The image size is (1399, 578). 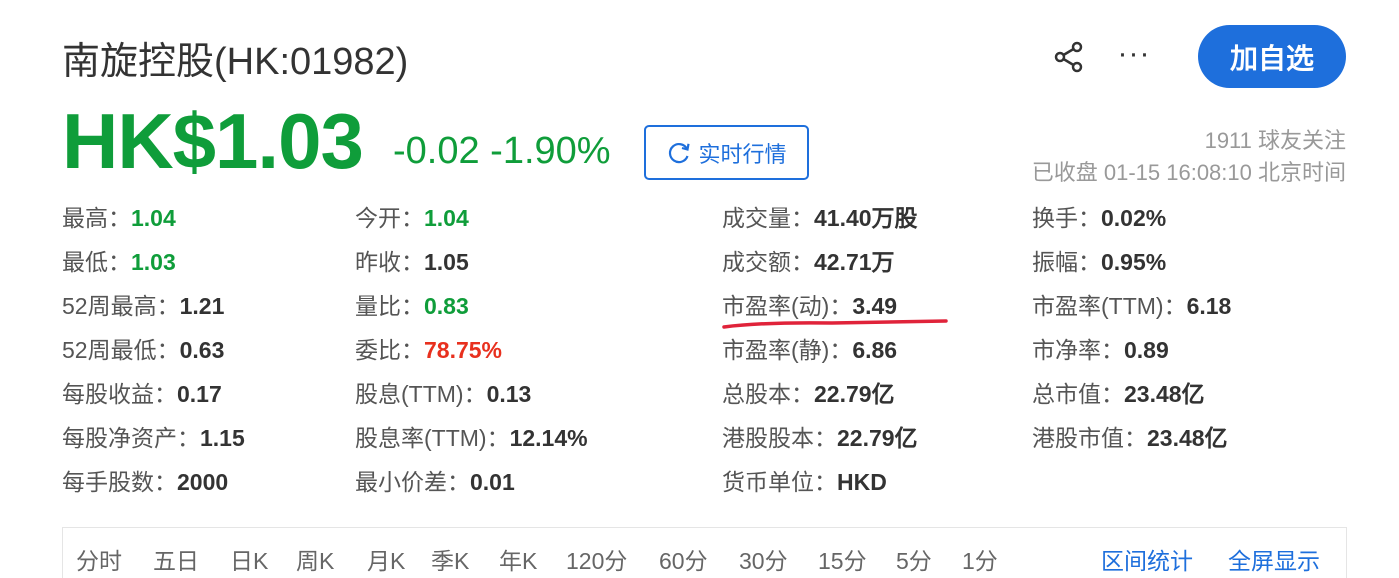 I want to click on stat-item: 量比：0.83, so click(x=412, y=306).